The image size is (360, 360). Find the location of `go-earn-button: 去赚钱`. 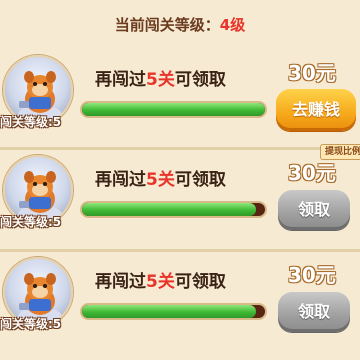

go-earn-button: 去赚钱 is located at coordinates (316, 110).